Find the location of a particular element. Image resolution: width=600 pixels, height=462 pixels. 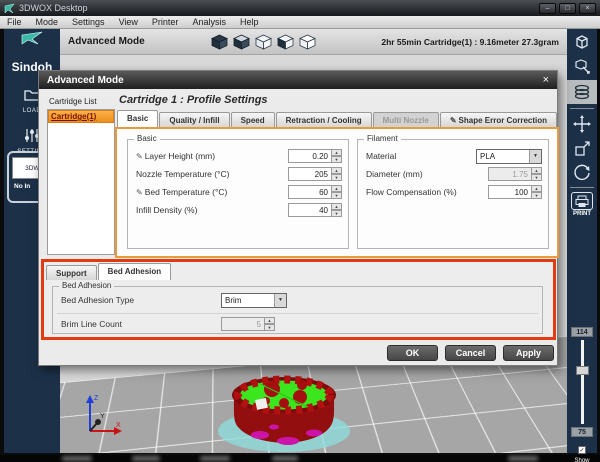

dialog-heading: Cartridge 1 : Profile Settings is located at coordinates (193, 100).